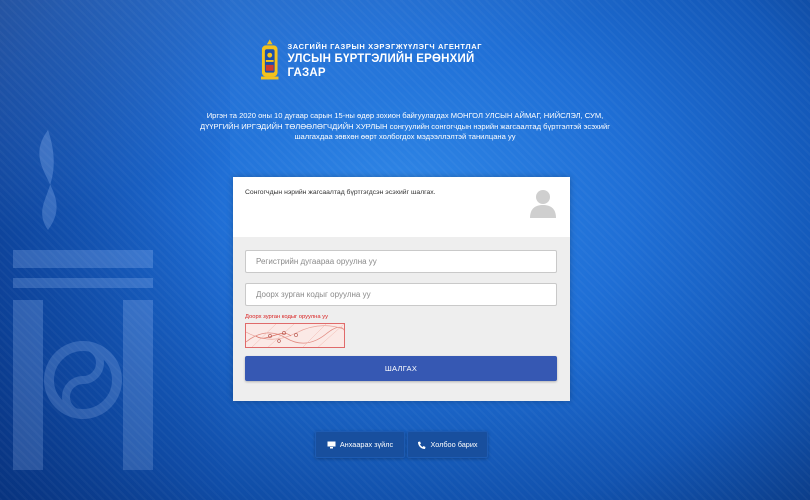 The width and height of the screenshot is (810, 500). I want to click on captcha-image, so click(295, 335).